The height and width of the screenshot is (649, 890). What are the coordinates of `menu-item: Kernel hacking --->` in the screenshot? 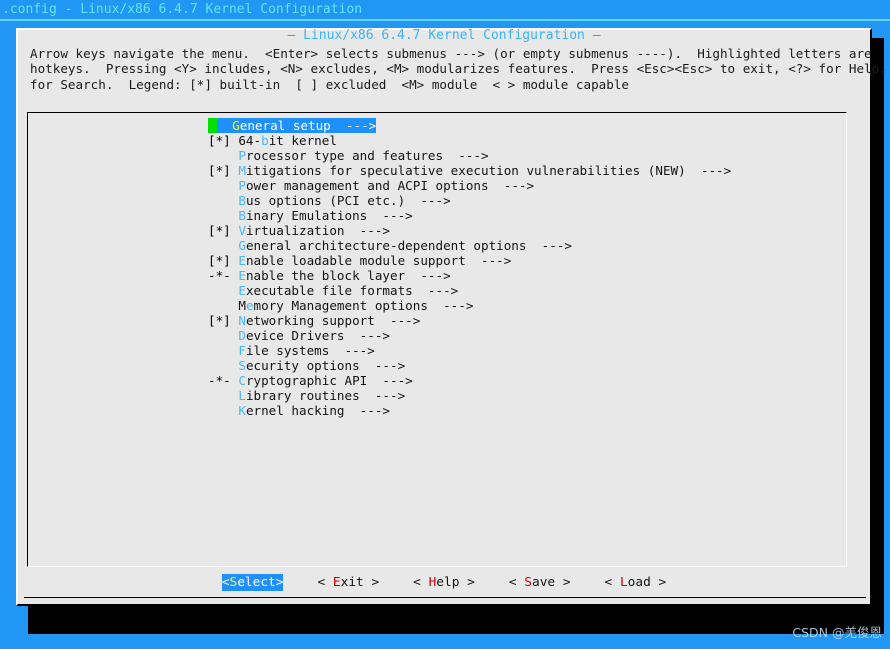 It's located at (527, 410).